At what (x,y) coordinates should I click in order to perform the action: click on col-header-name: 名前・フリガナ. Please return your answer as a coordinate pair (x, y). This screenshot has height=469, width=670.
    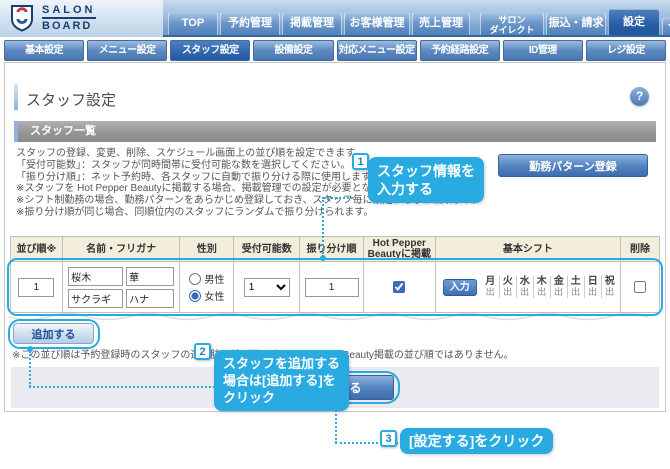
    Looking at the image, I should click on (121, 249).